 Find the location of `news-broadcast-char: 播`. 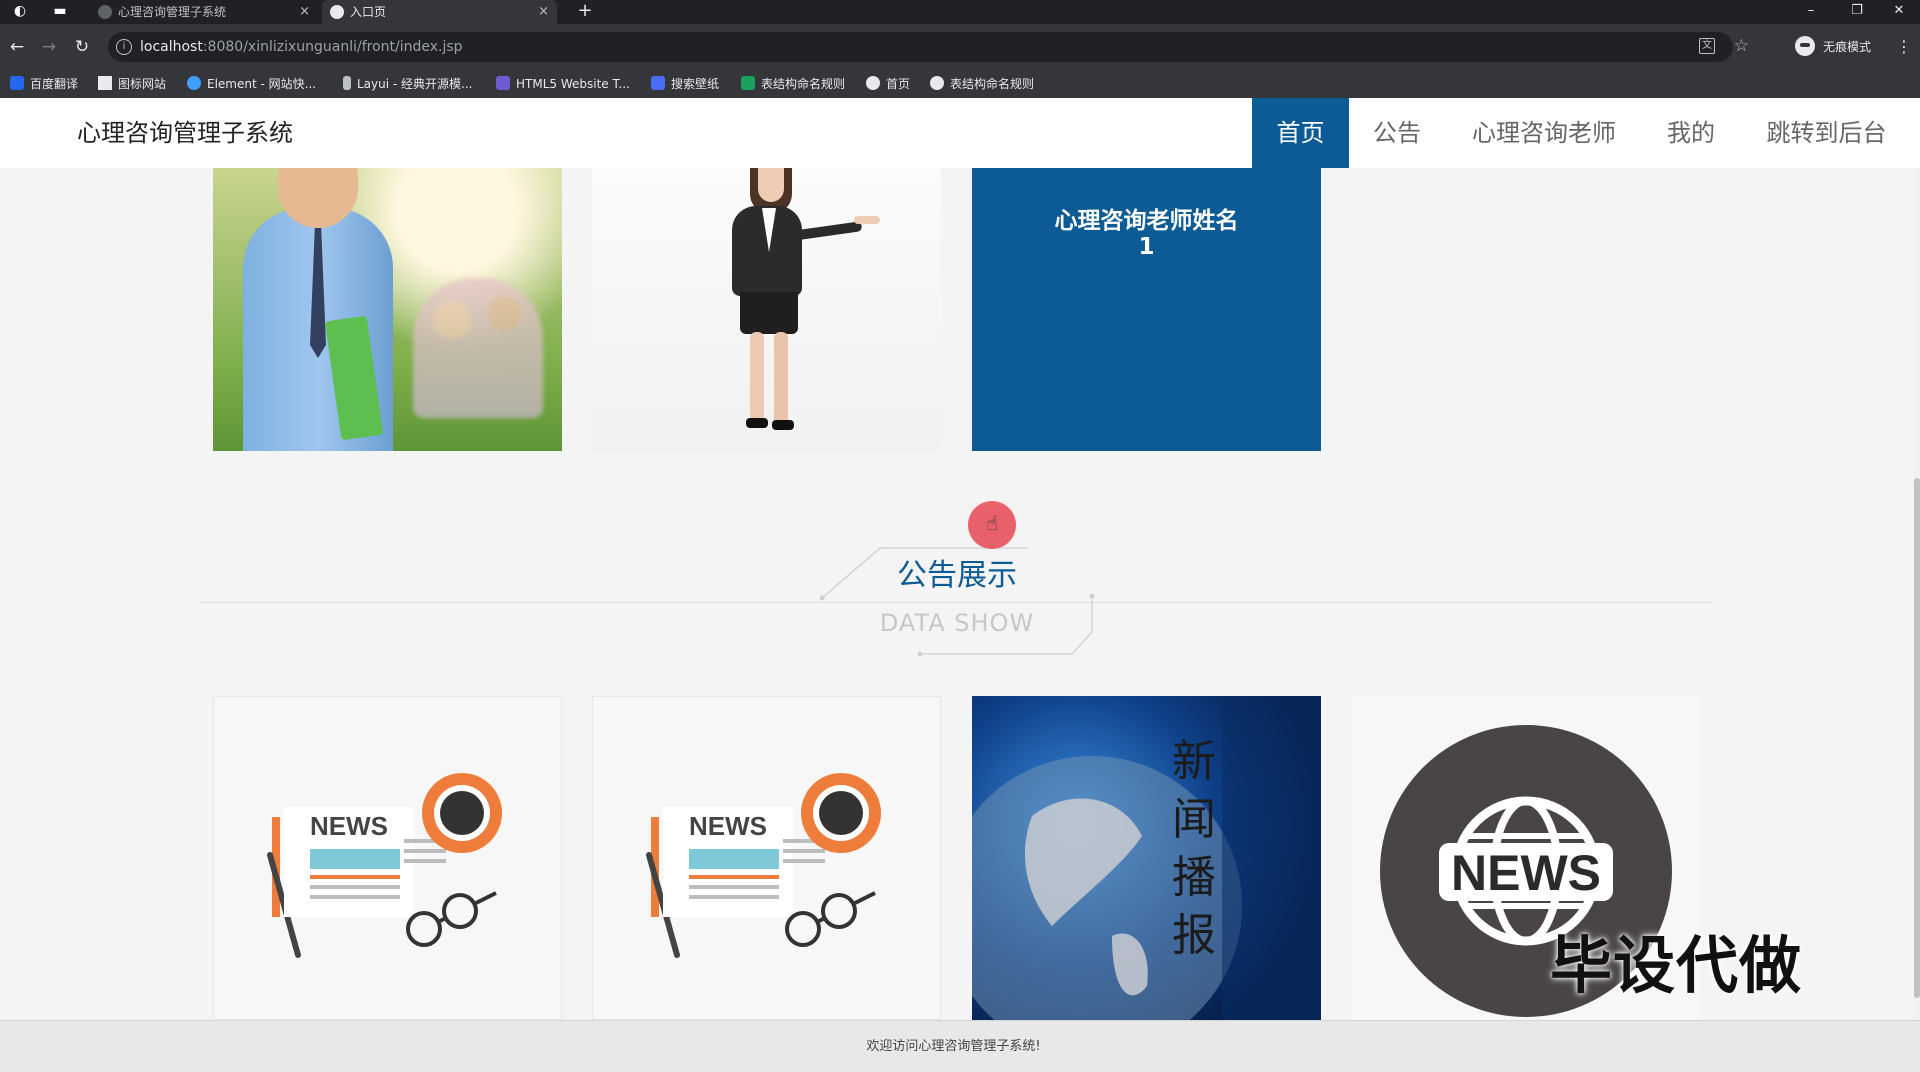

news-broadcast-char: 播 is located at coordinates (1194, 877).